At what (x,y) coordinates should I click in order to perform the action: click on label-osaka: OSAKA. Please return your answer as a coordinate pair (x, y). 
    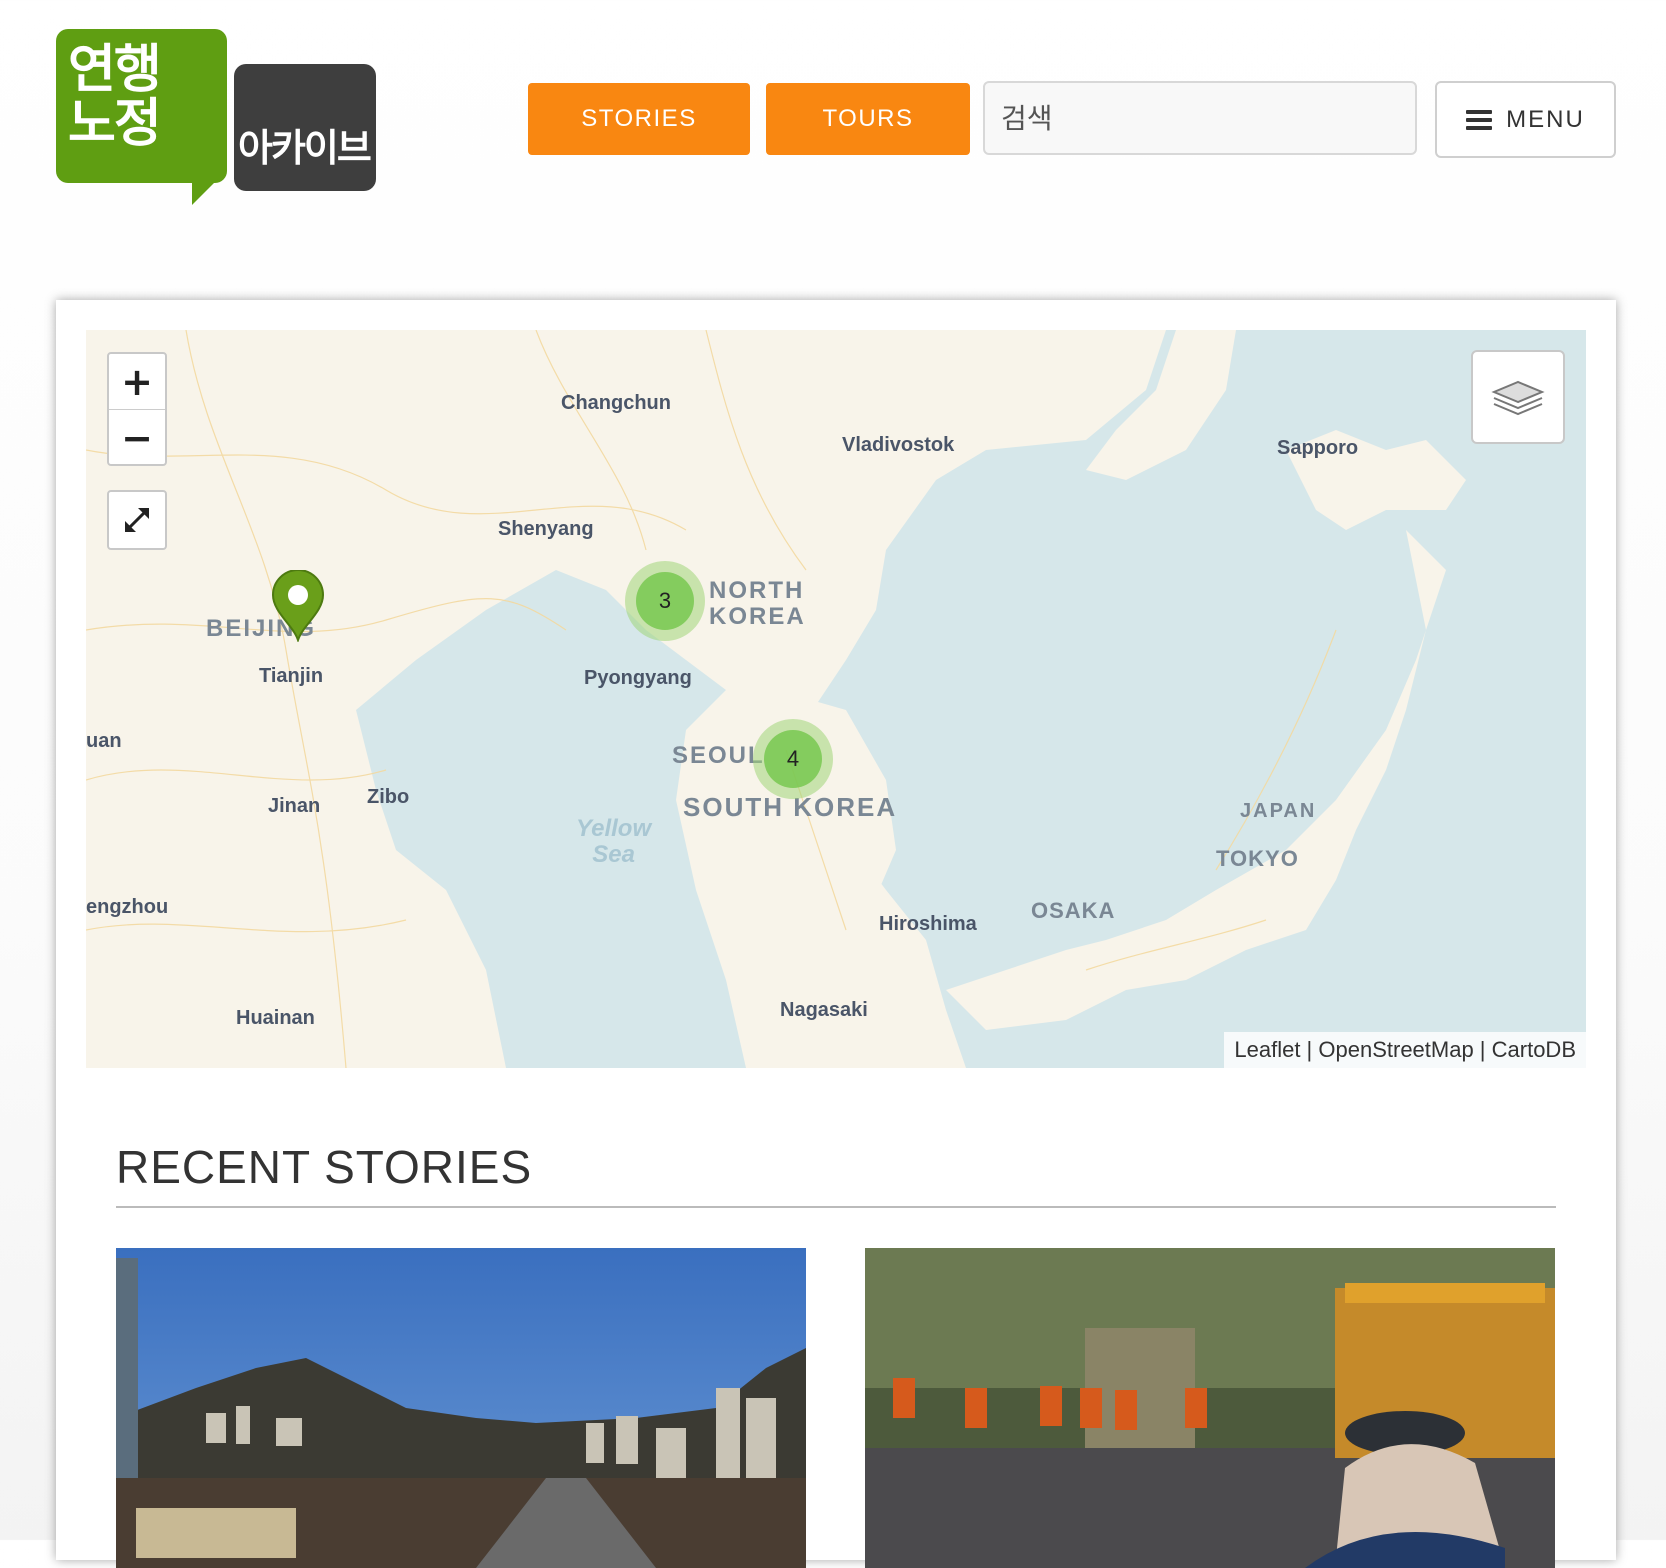
    Looking at the image, I should click on (1073, 910).